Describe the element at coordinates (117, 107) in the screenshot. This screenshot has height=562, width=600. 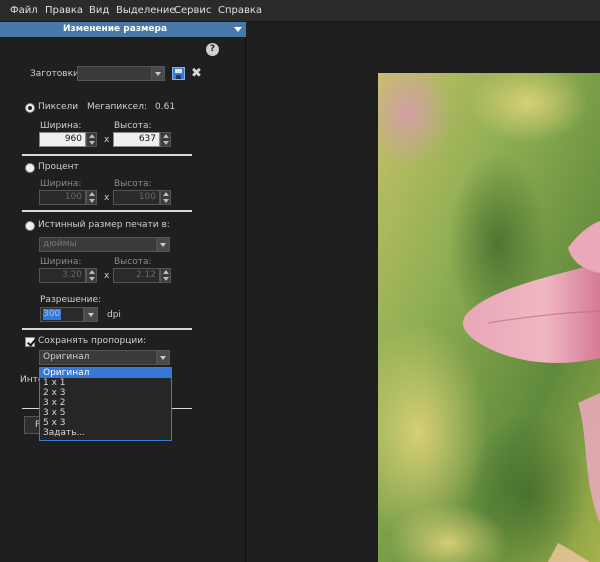
I see `megapixel-label: Мегапиксел:` at that location.